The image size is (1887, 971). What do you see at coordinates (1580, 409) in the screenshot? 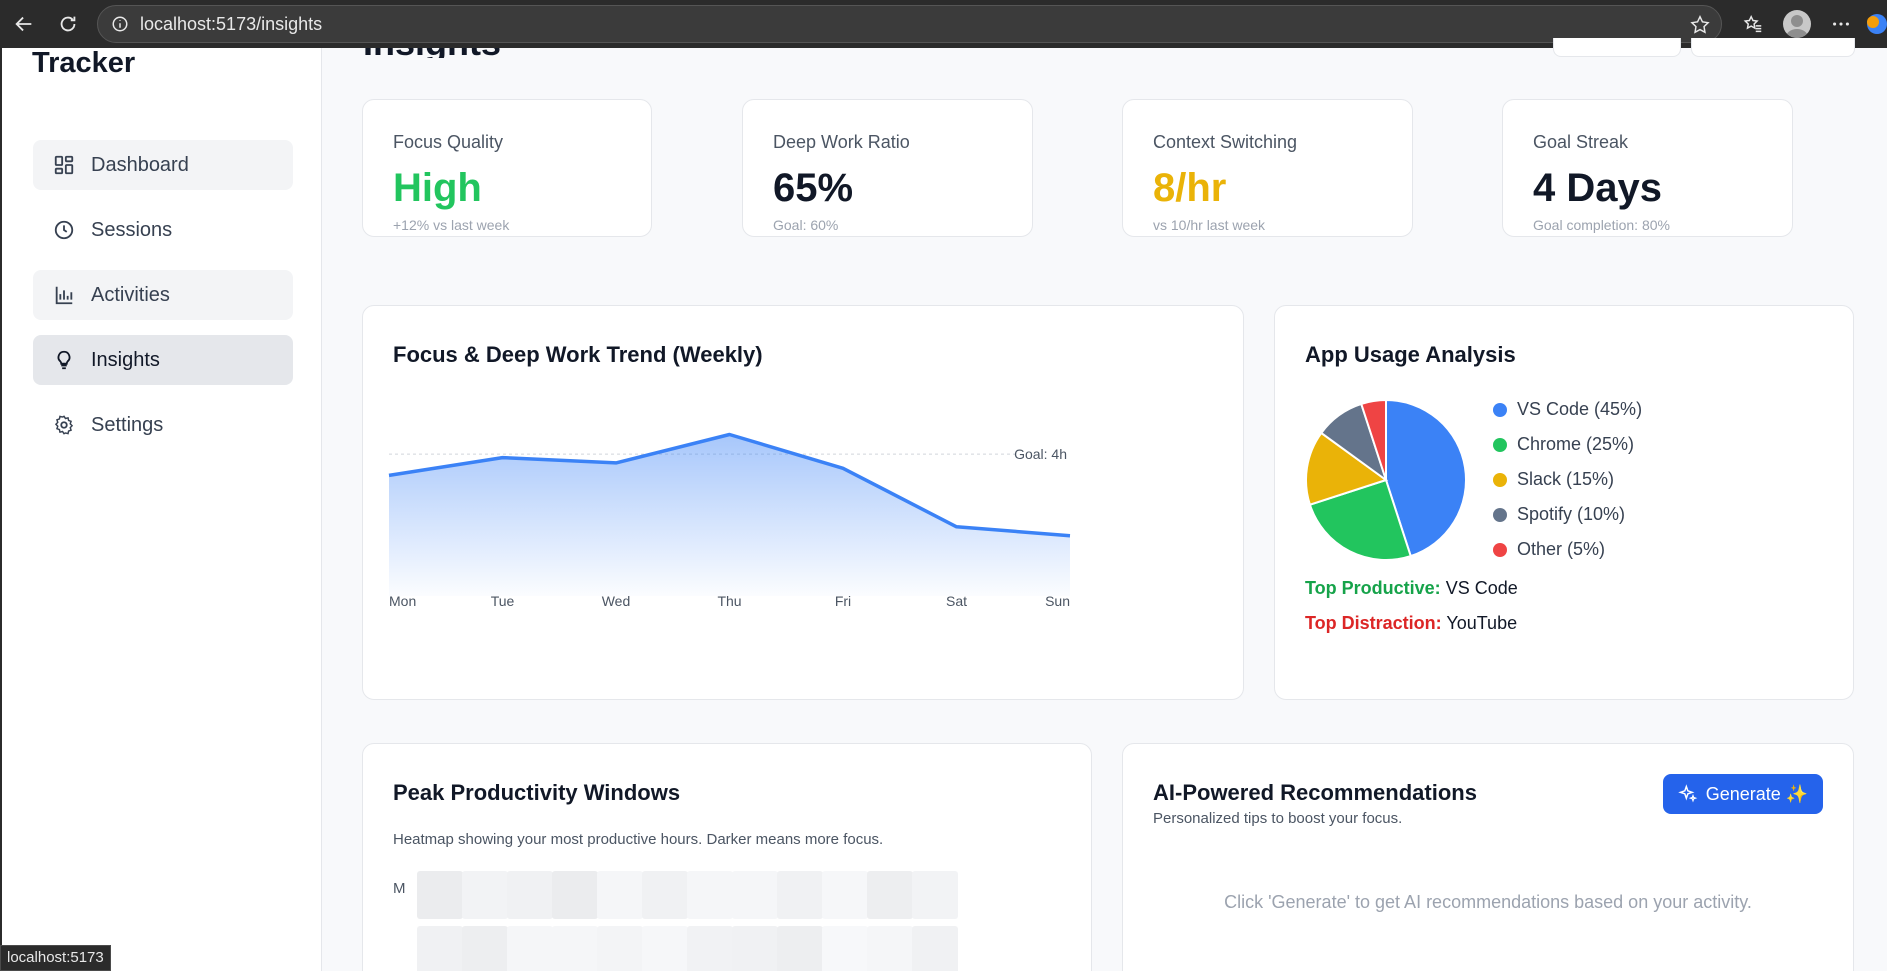
I see `legend-label: VS Code (45%)` at bounding box center [1580, 409].